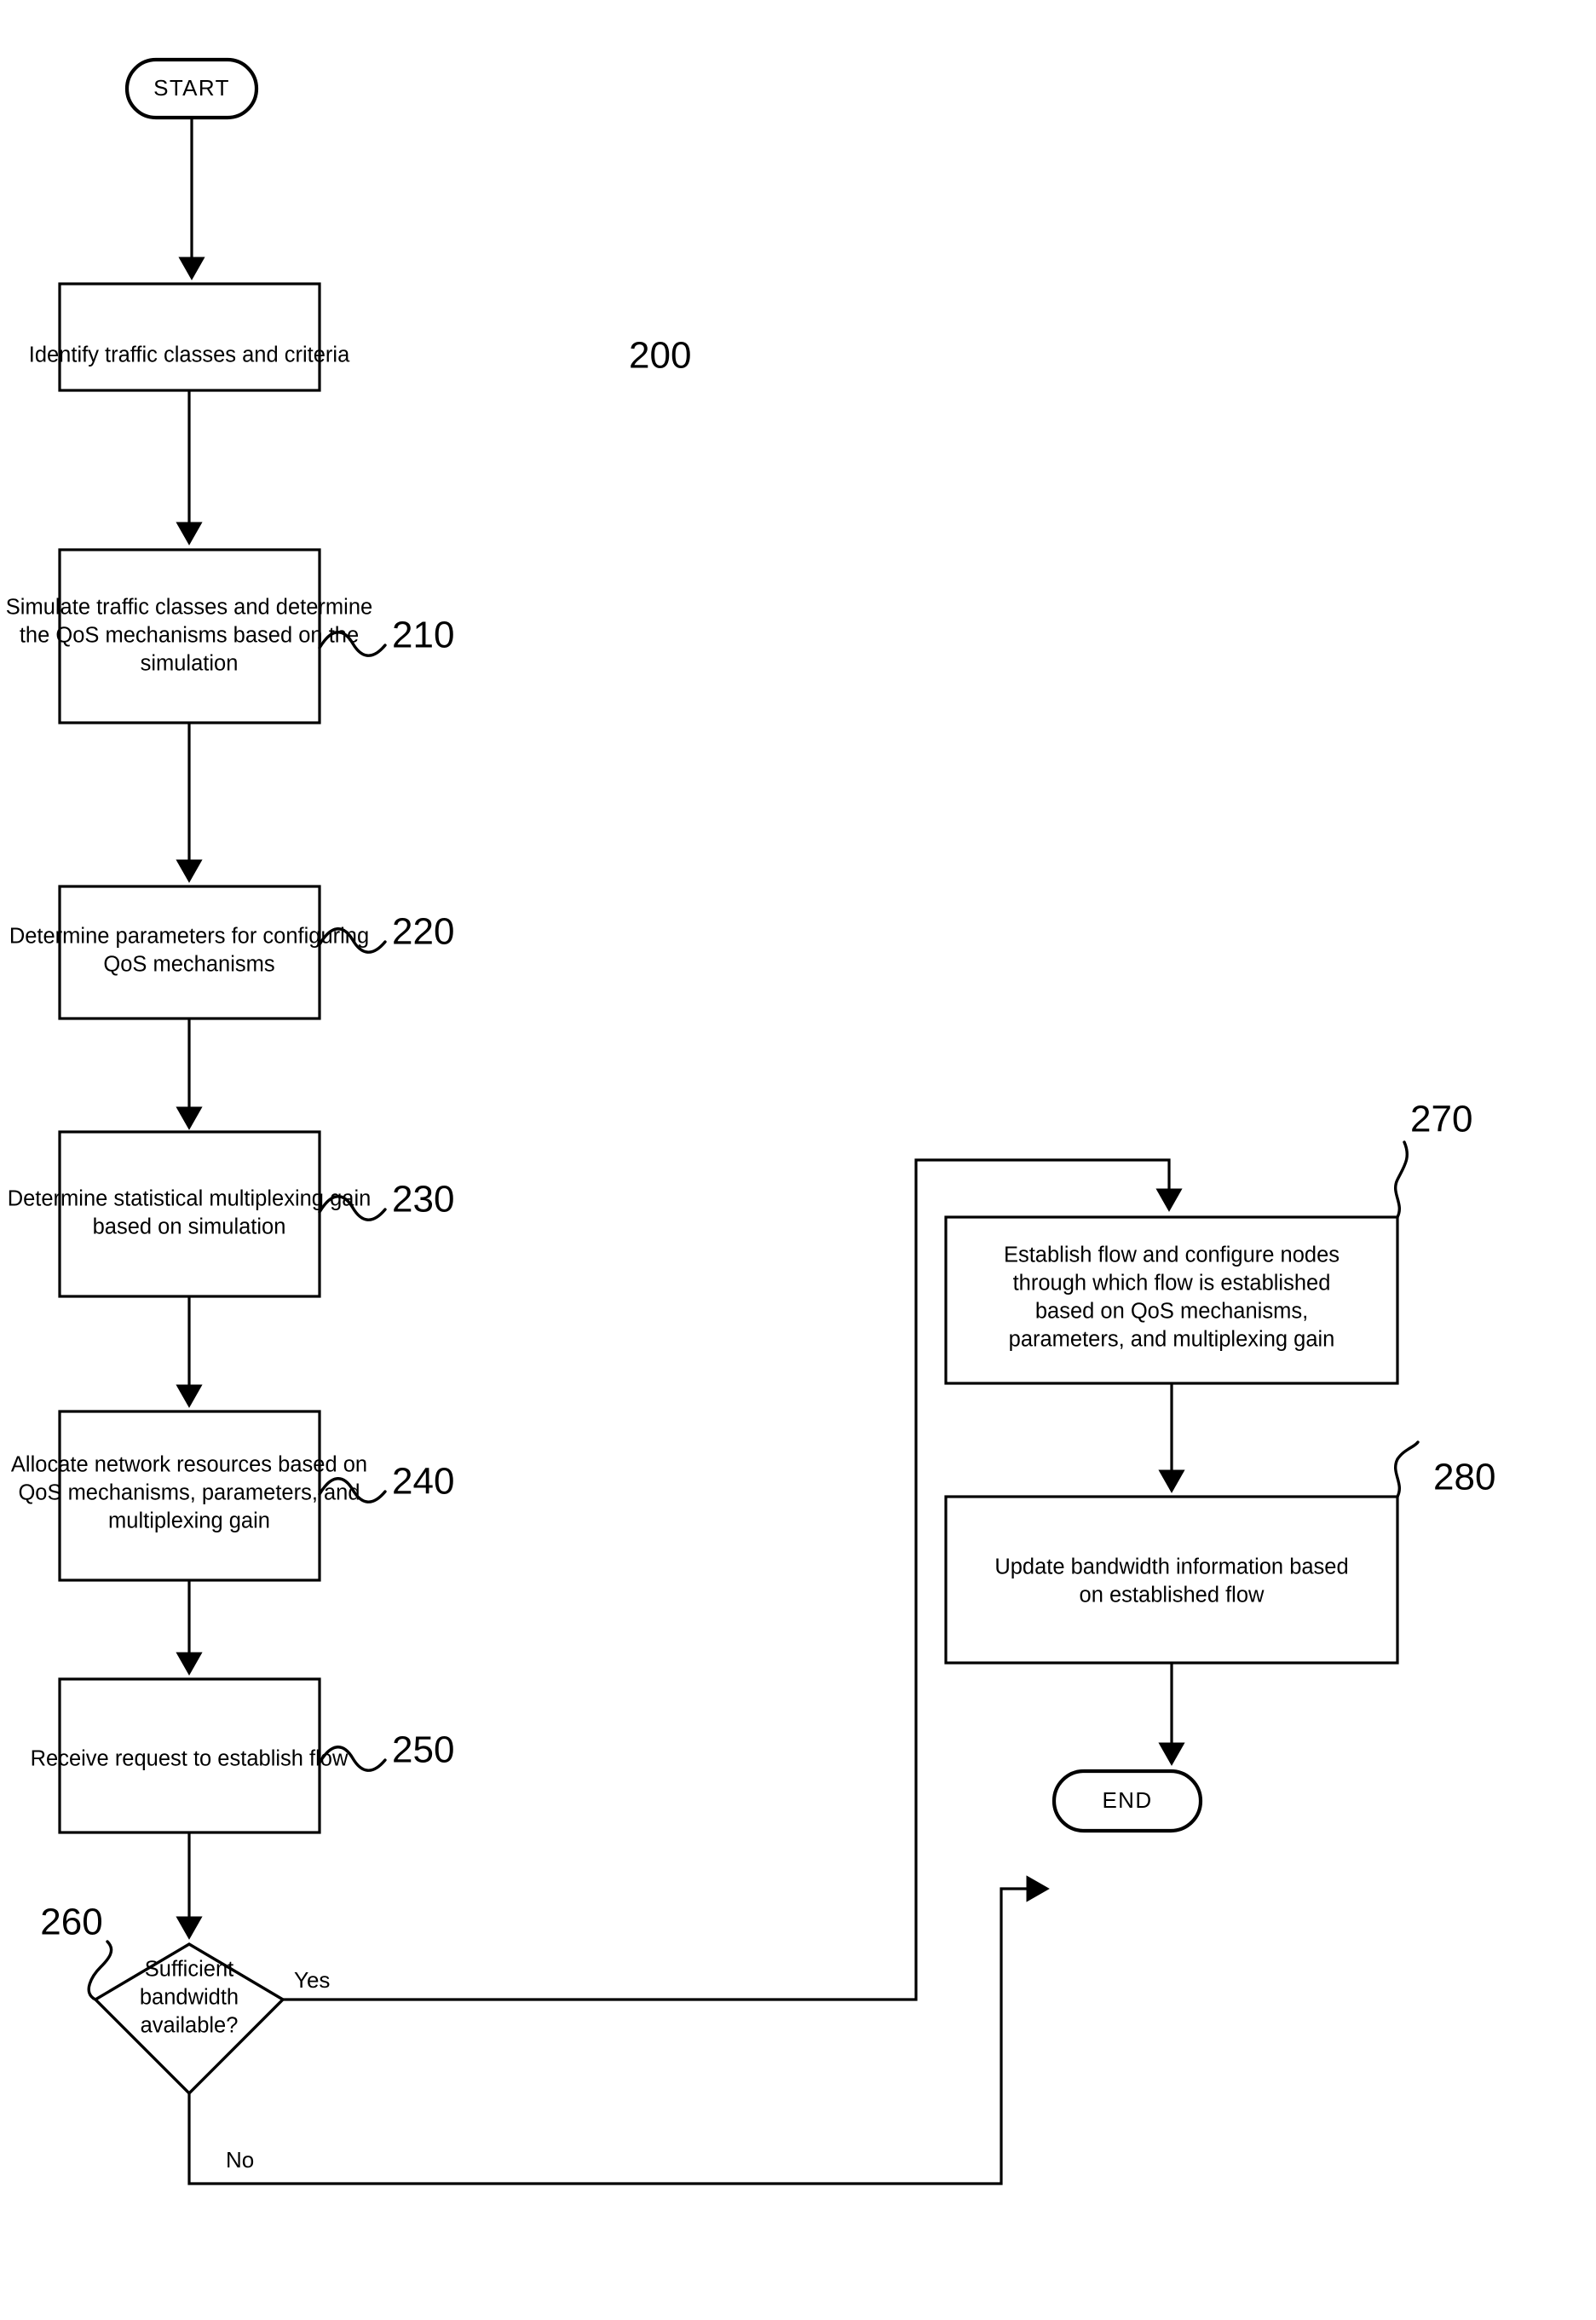 The height and width of the screenshot is (2320, 1596). I want to click on ref-number-250: 250, so click(423, 1750).